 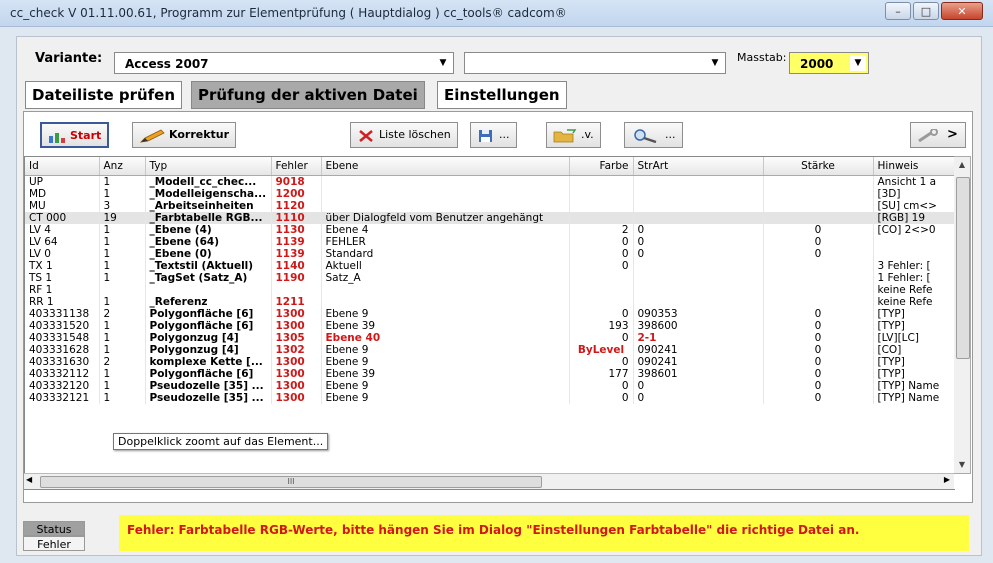 I want to click on col-hinweis: Hinweis, so click(x=914, y=166).